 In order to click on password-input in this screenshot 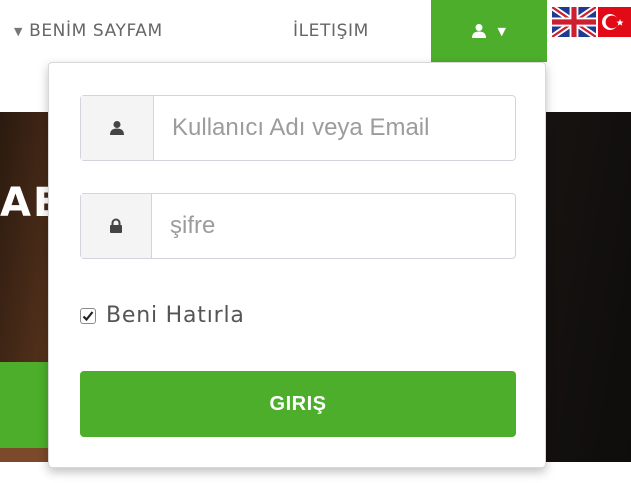, I will do `click(342, 226)`.